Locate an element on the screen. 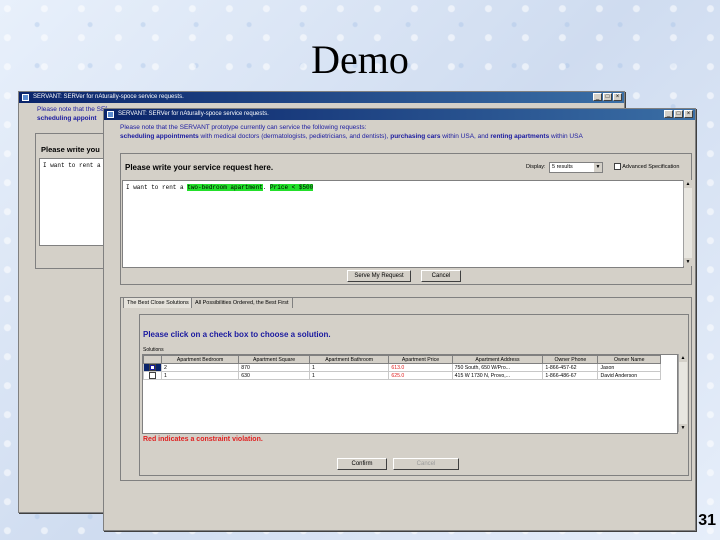 This screenshot has height=540, width=720. tab-best-solutions: The Best Close Solutions is located at coordinates (158, 302).